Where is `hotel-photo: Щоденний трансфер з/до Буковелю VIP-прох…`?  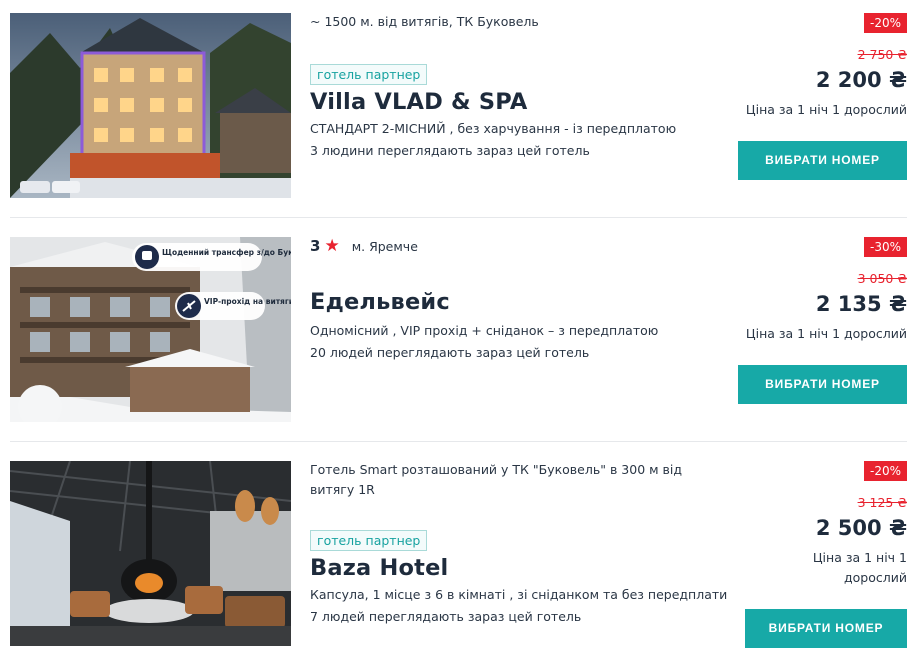
hotel-photo: Щоденний трансфер з/до Буковелю VIP-прох… is located at coordinates (150, 329).